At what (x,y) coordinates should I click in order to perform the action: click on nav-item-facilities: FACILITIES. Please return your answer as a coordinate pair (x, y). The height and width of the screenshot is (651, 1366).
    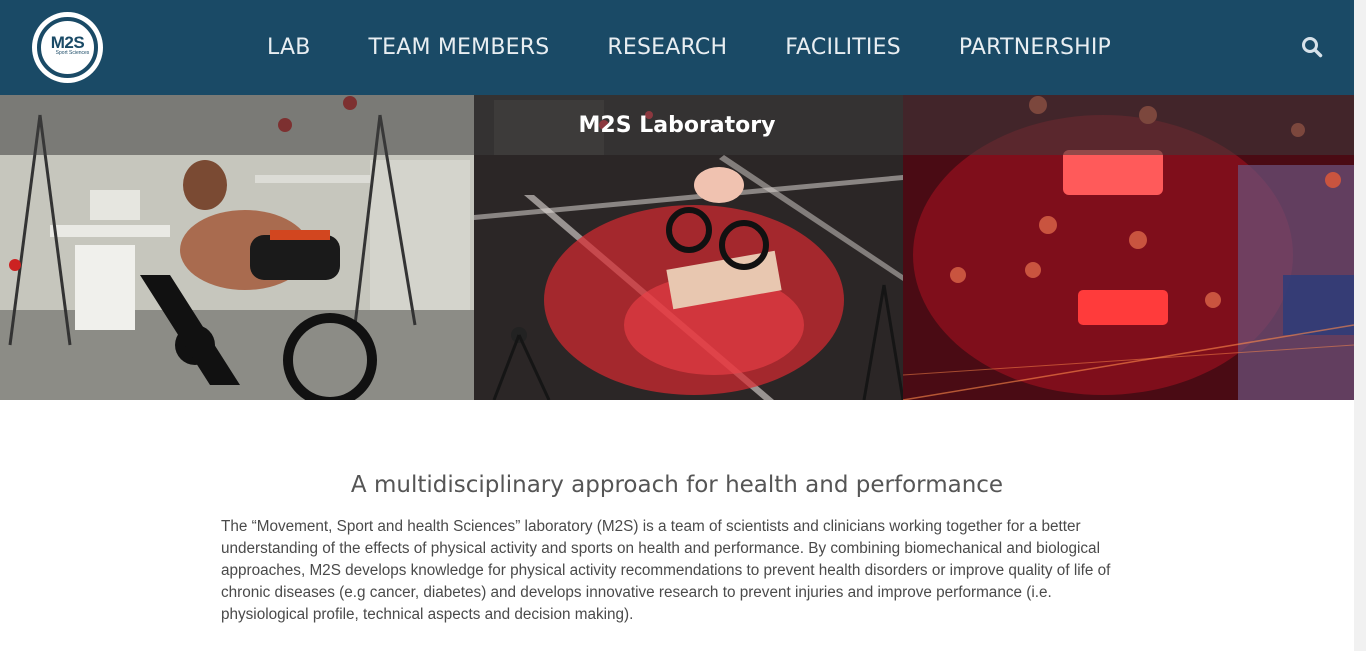
    Looking at the image, I should click on (843, 47).